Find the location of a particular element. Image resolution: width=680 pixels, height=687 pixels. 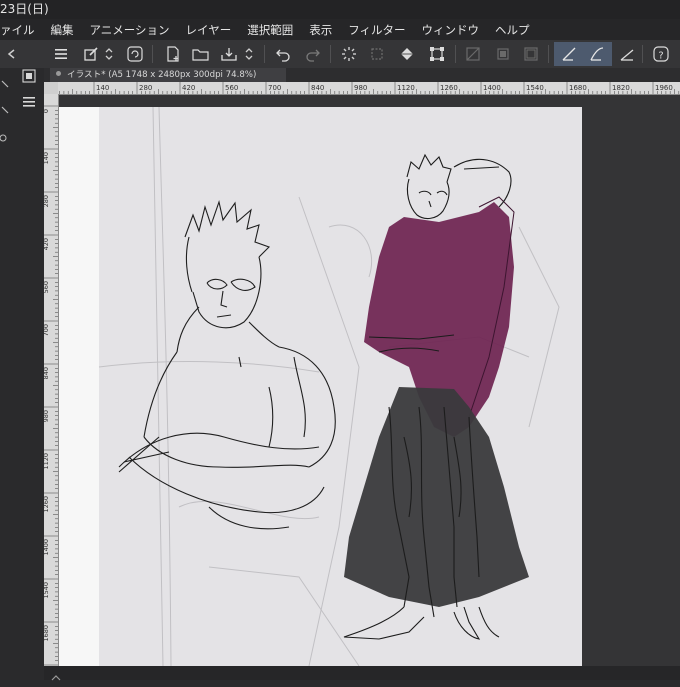

snap-to-ruler-icon is located at coordinates (569, 54).